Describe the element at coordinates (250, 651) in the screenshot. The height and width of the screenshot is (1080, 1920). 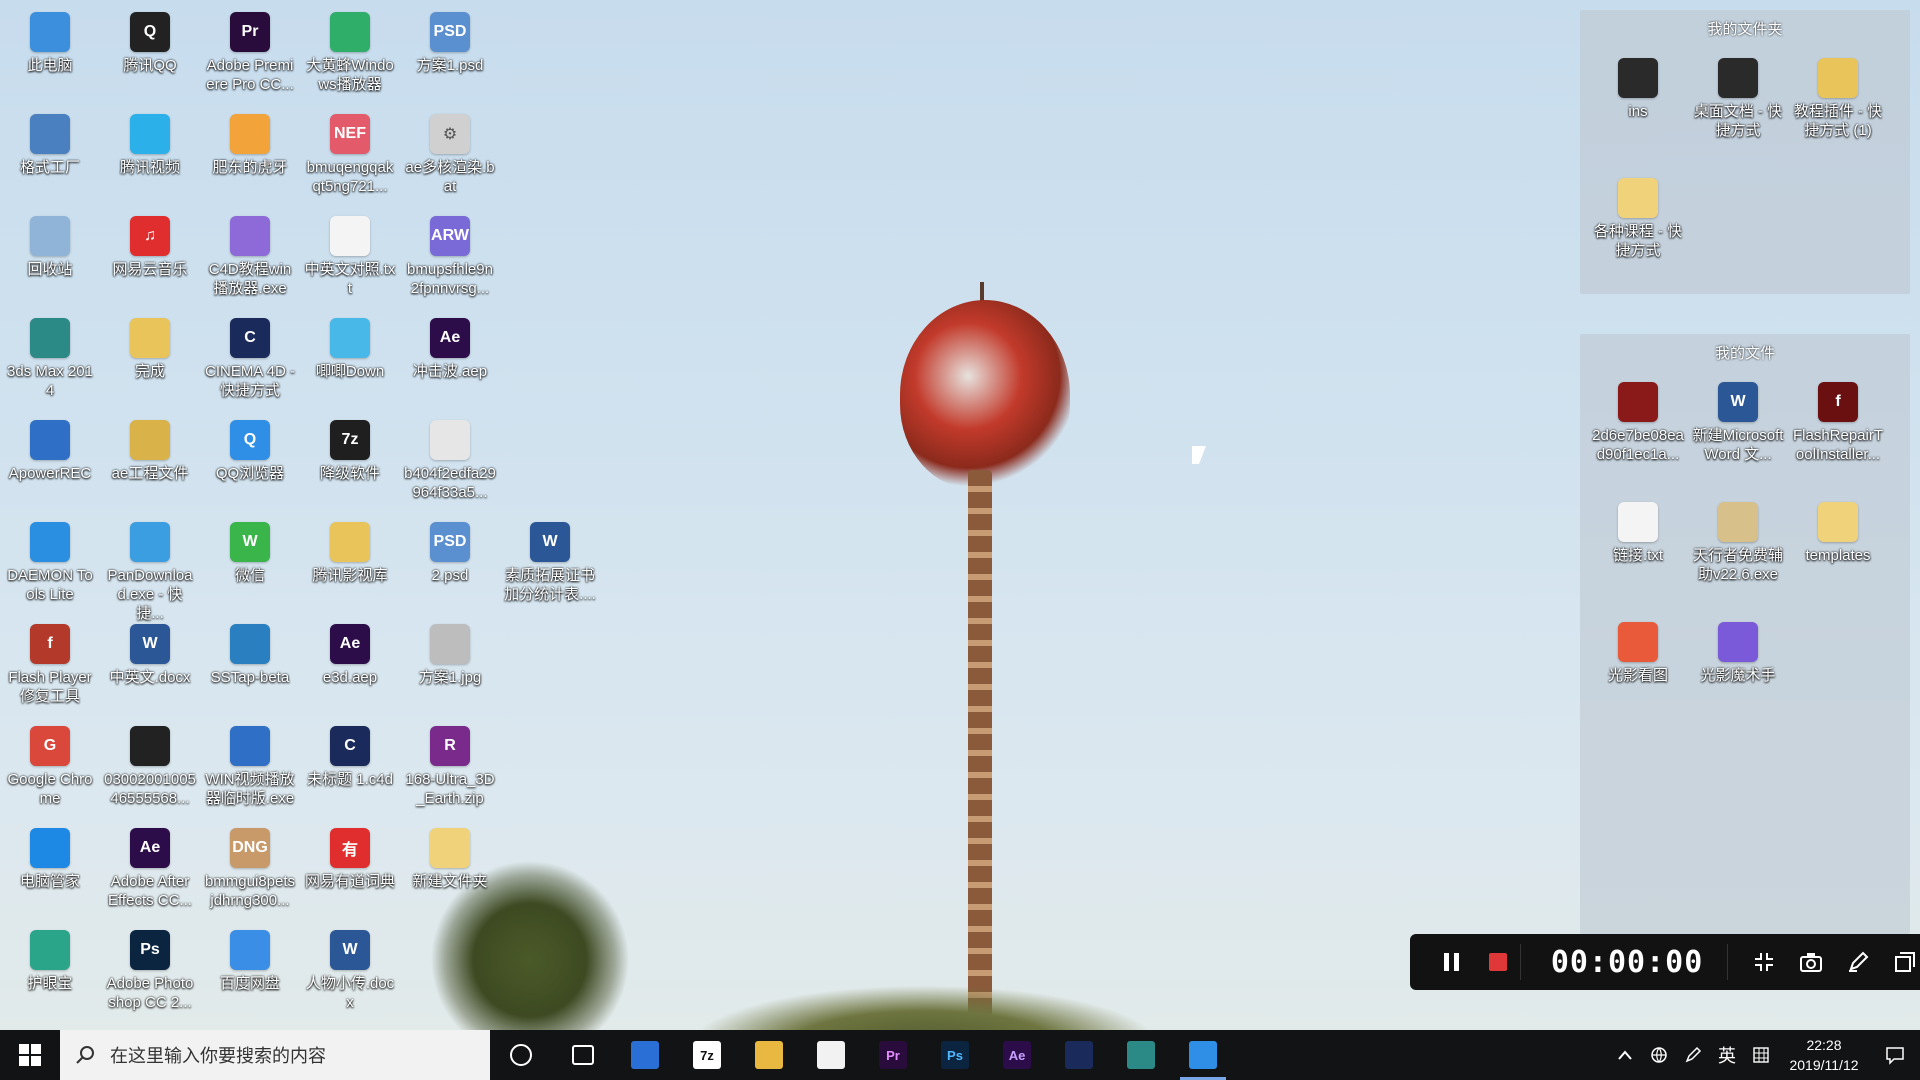
I see `desktop-icon: SSTap-beta` at that location.